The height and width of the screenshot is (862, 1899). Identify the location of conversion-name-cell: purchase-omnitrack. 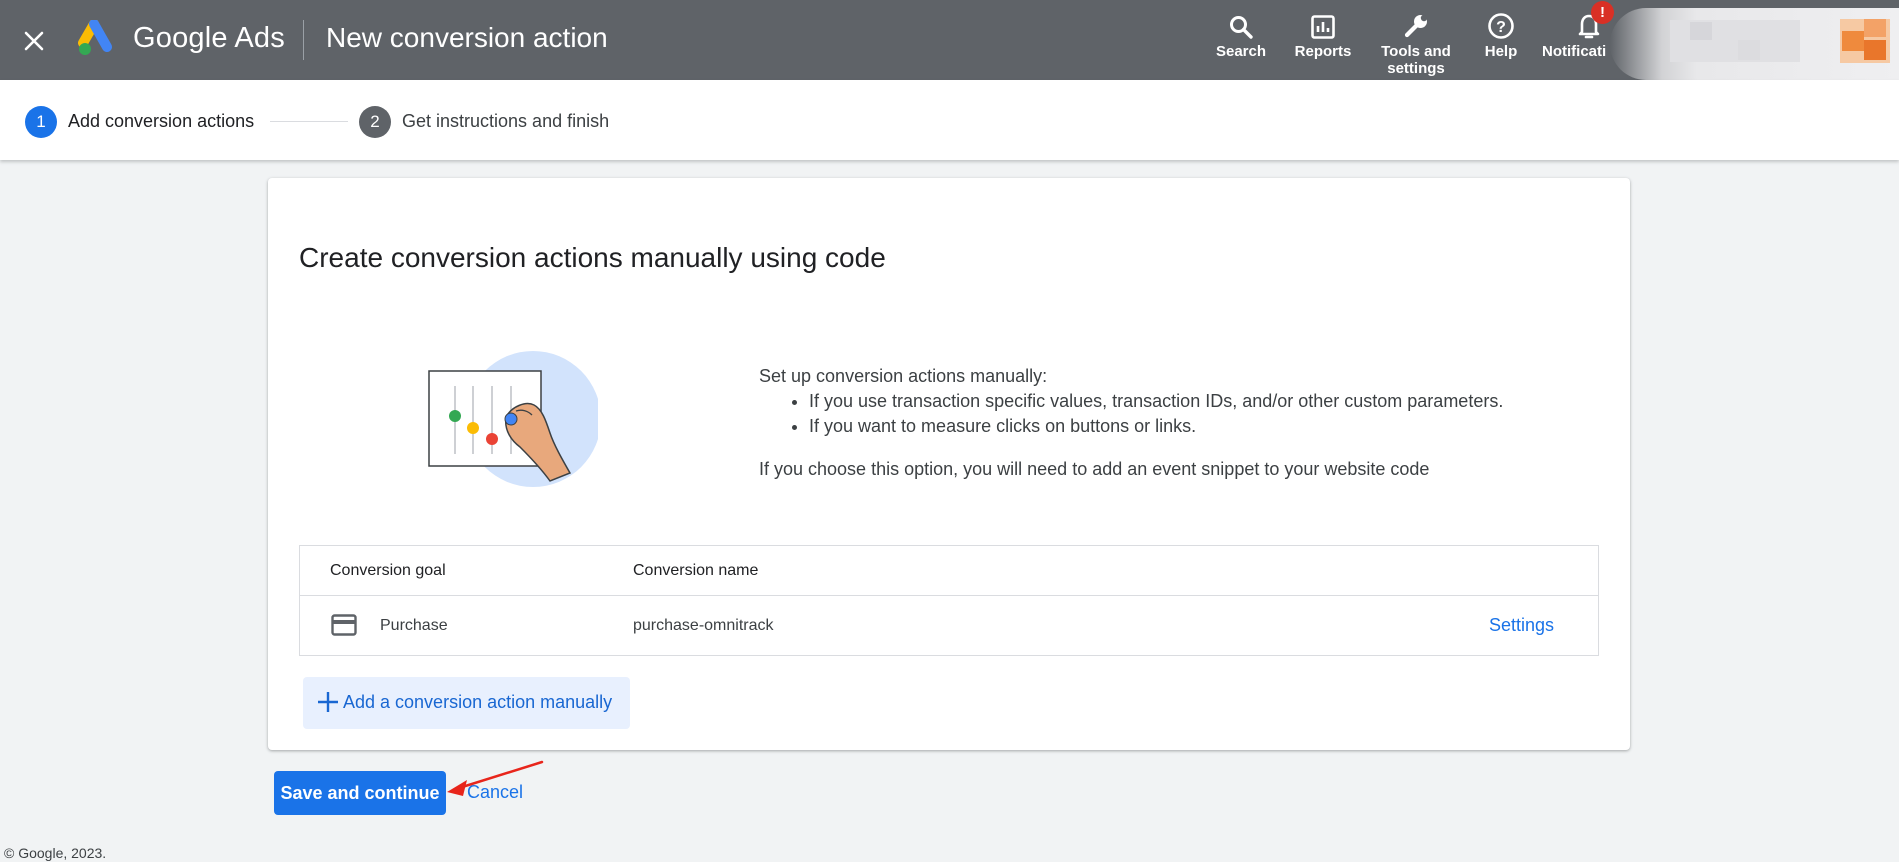
(703, 625).